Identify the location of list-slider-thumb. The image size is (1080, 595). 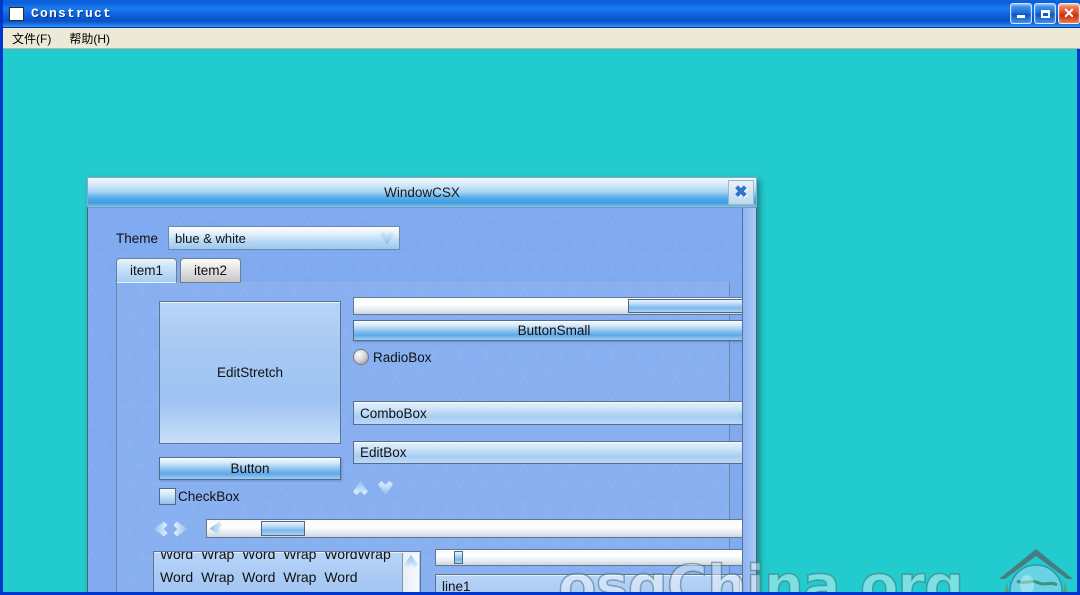
(458, 557).